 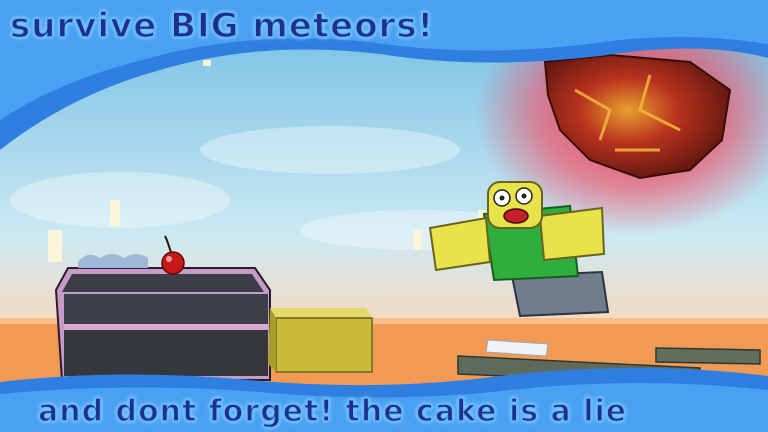 I want to click on avatar-mouth, so click(x=516, y=216).